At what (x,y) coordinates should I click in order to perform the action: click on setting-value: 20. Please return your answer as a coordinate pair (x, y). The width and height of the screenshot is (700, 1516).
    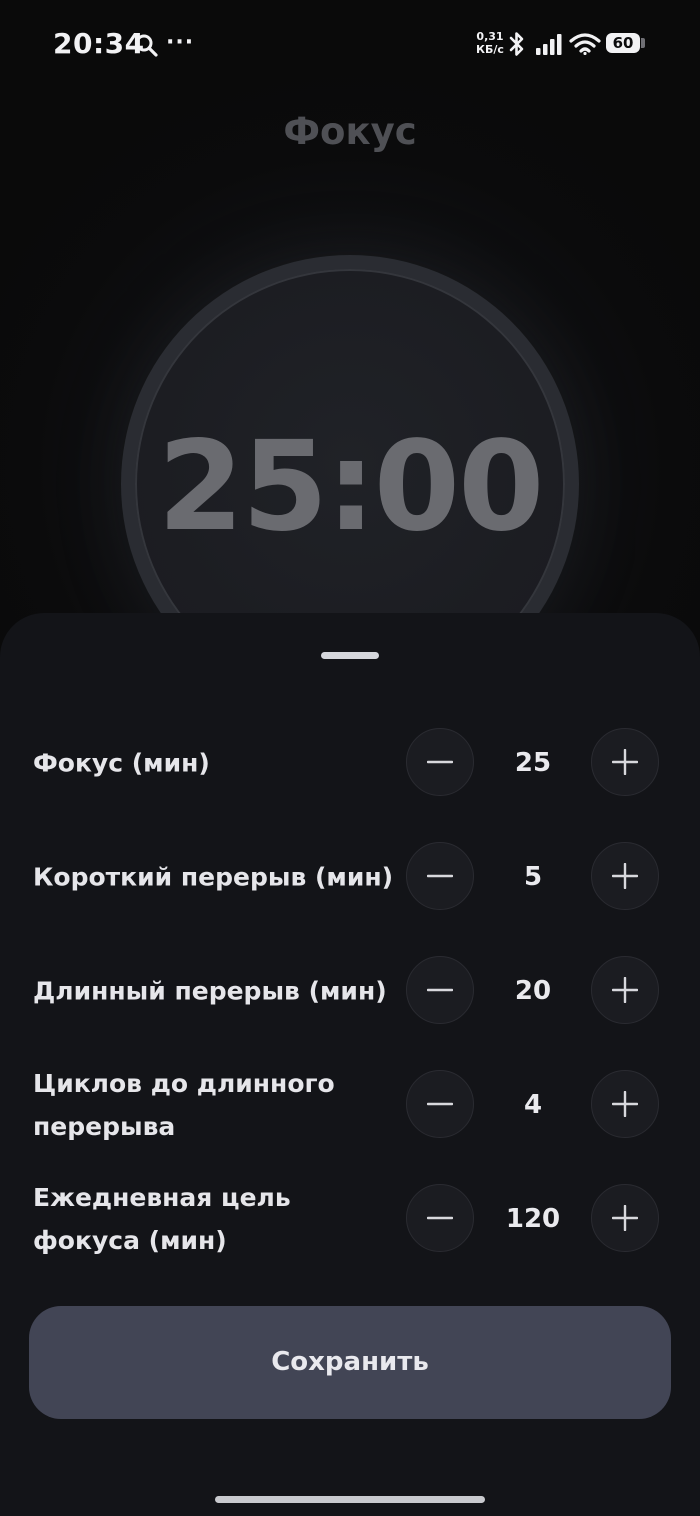
    Looking at the image, I should click on (533, 991).